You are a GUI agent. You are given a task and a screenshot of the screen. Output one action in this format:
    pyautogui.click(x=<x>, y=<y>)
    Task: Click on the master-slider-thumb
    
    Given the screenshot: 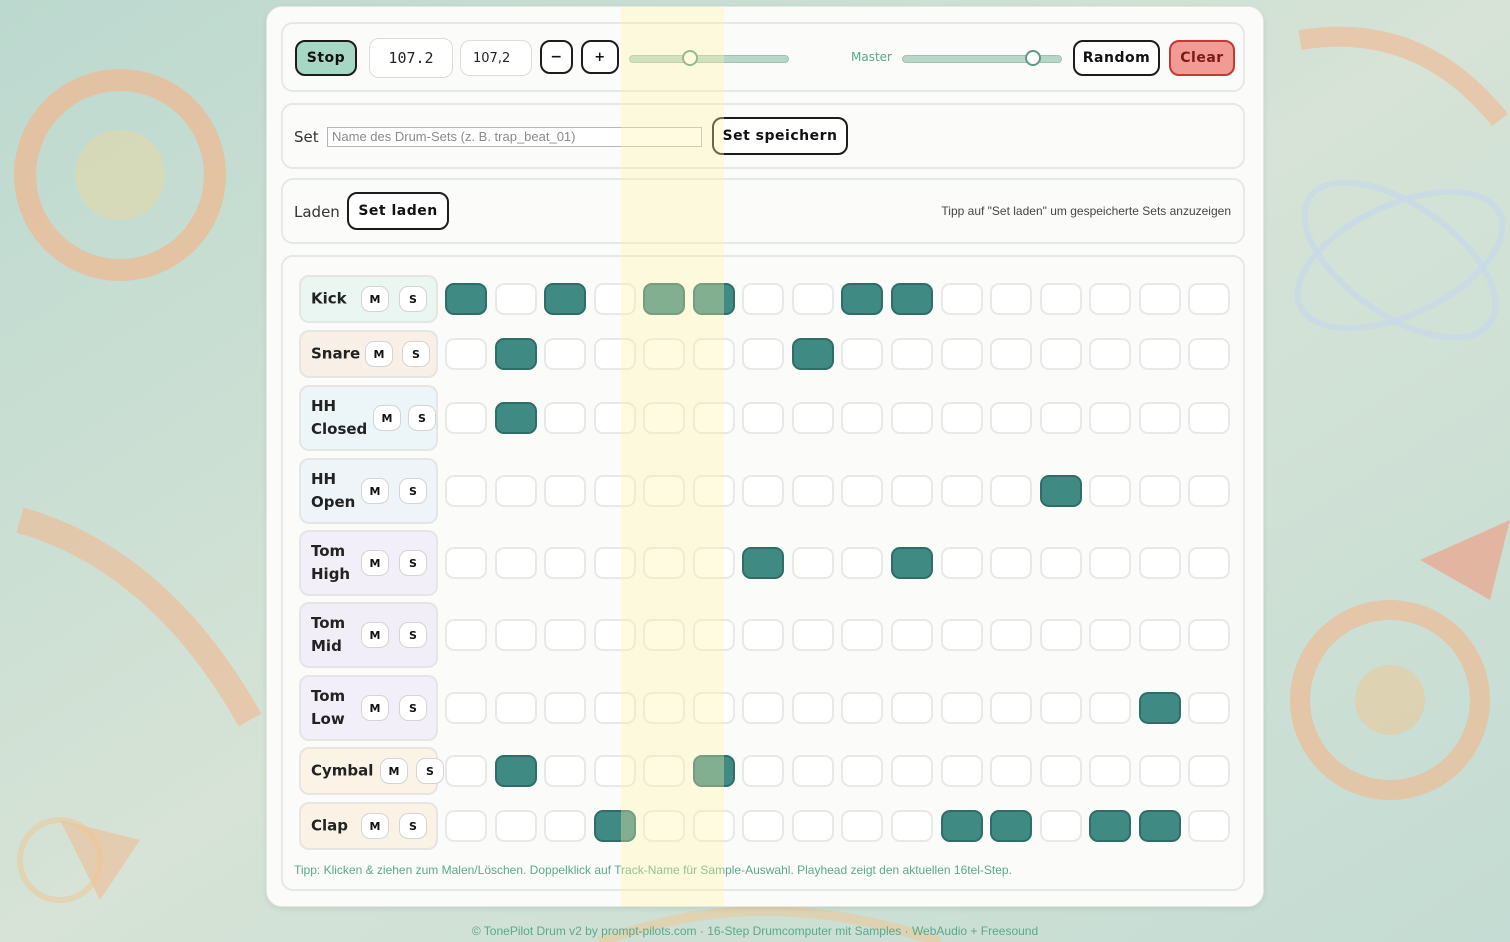 What is the action you would take?
    pyautogui.click(x=1033, y=58)
    